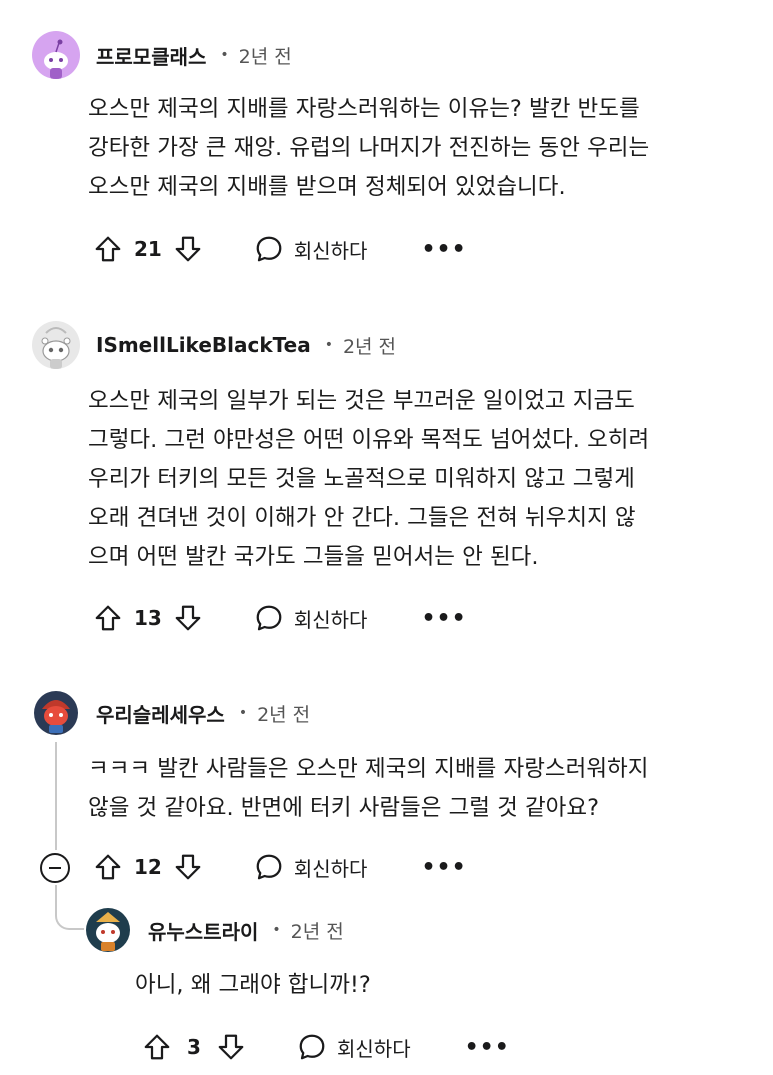  What do you see at coordinates (70, 907) in the screenshot?
I see `thread-connector` at bounding box center [70, 907].